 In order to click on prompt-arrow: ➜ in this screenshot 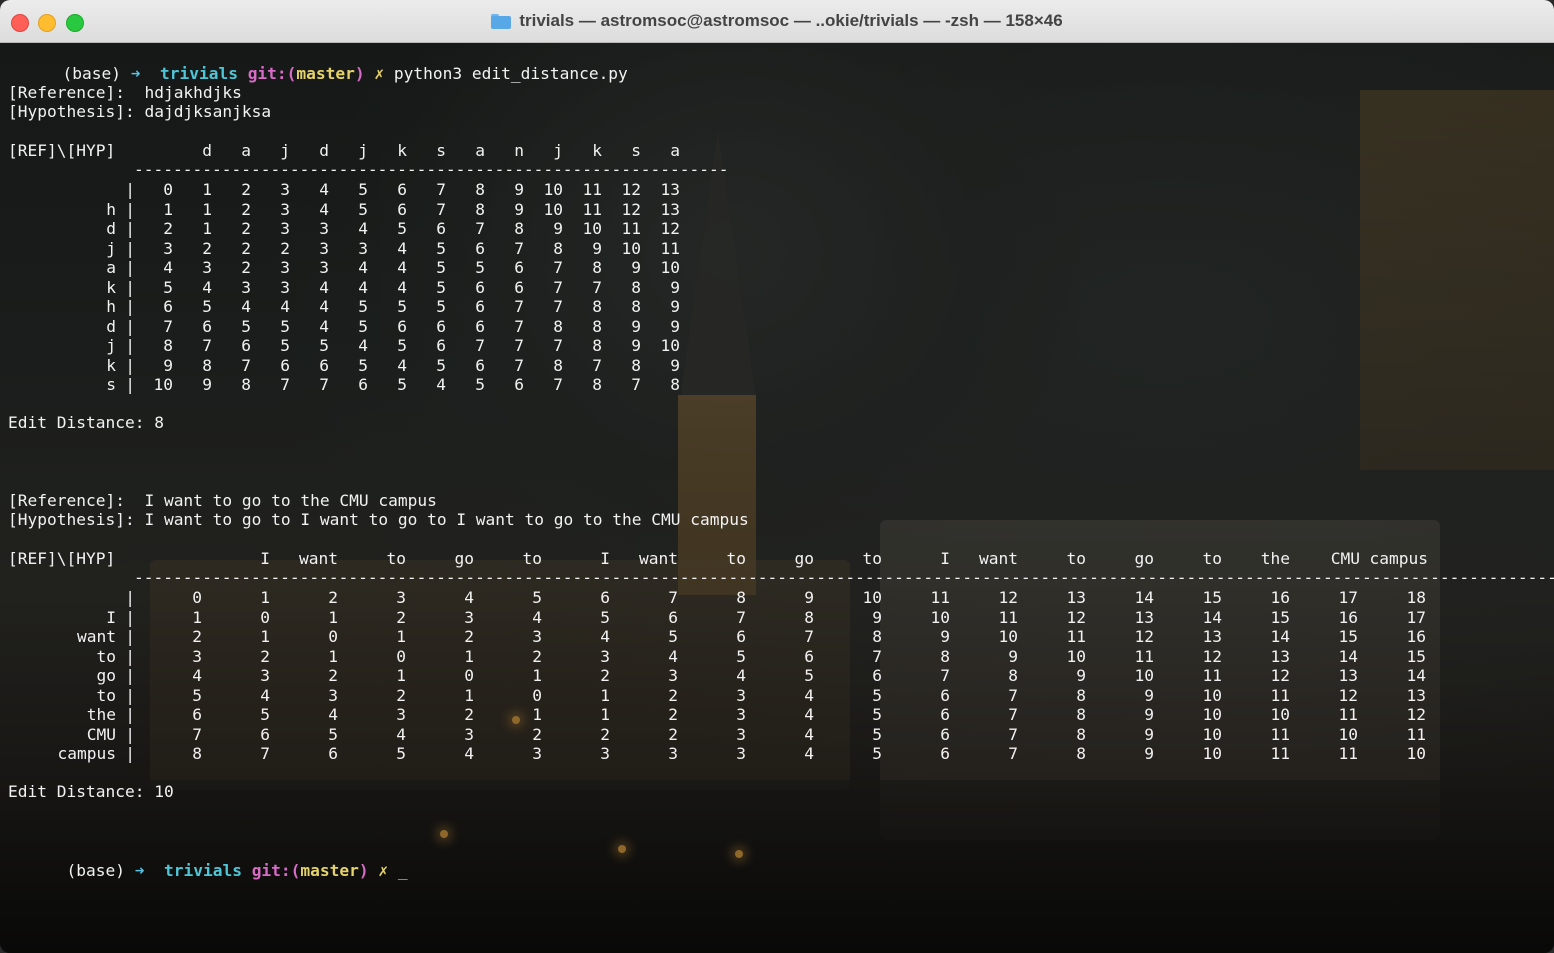, I will do `click(135, 73)`.